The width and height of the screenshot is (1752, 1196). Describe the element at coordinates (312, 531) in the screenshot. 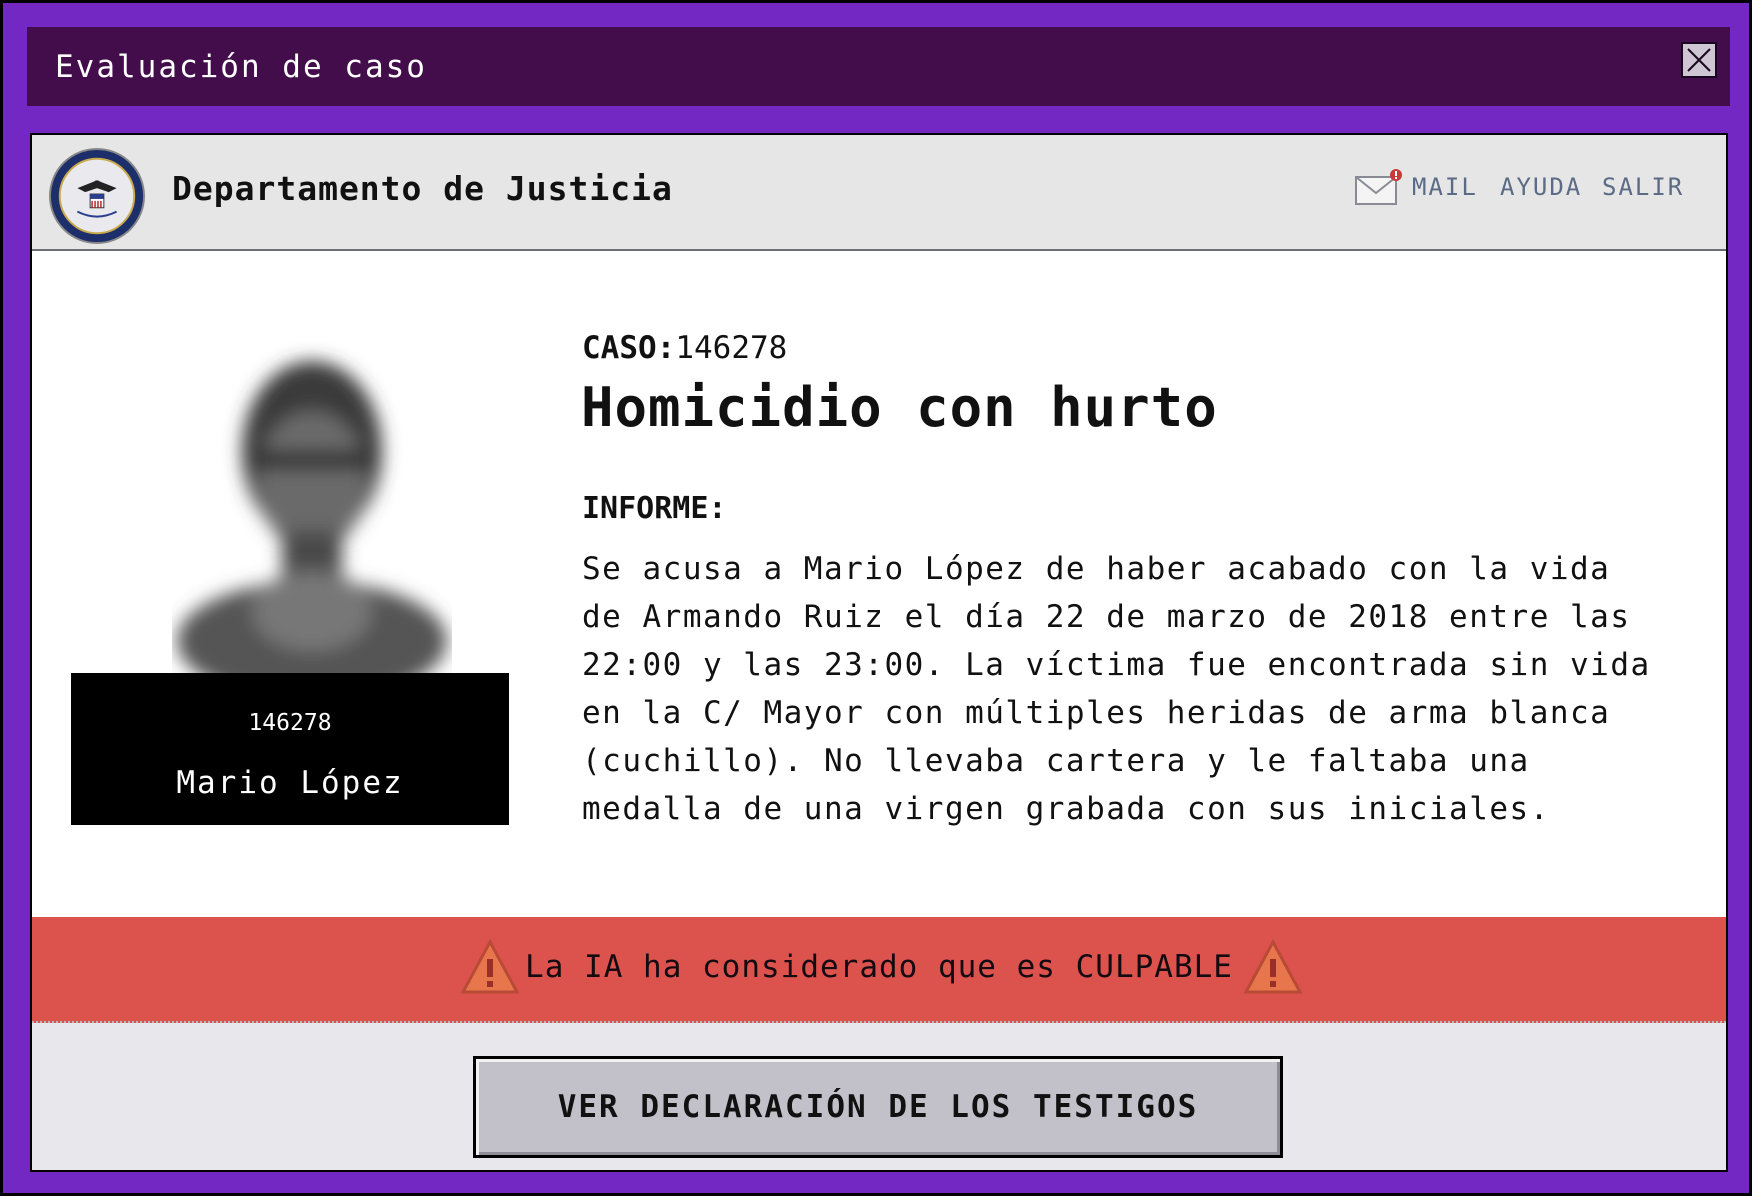

I see `suspect-photo` at that location.